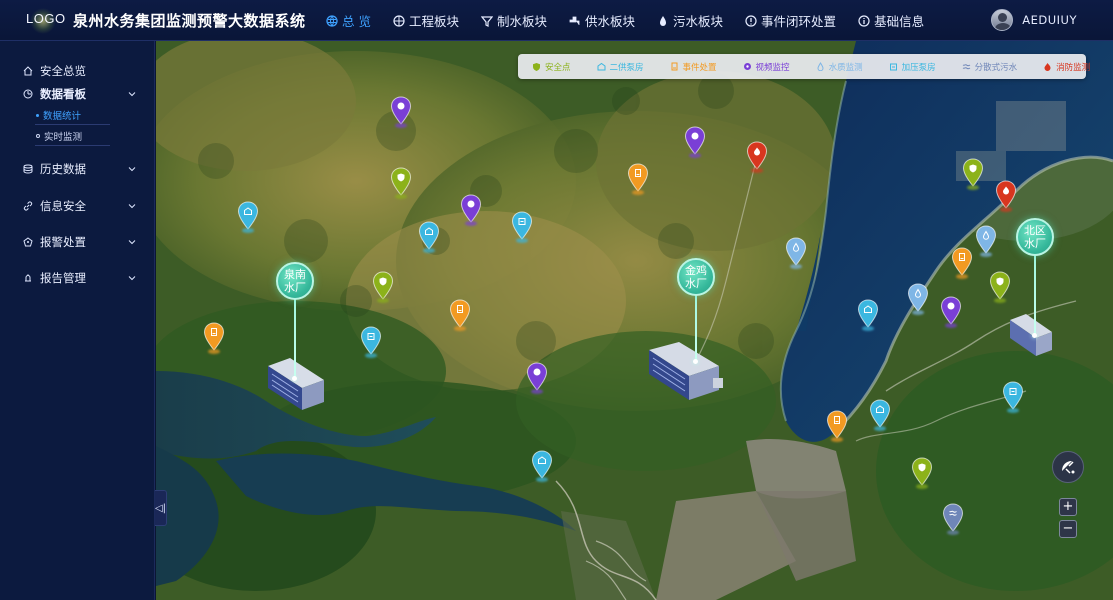  What do you see at coordinates (790, 20) in the screenshot?
I see `nav-item-event-handling: 事件闭环处置` at bounding box center [790, 20].